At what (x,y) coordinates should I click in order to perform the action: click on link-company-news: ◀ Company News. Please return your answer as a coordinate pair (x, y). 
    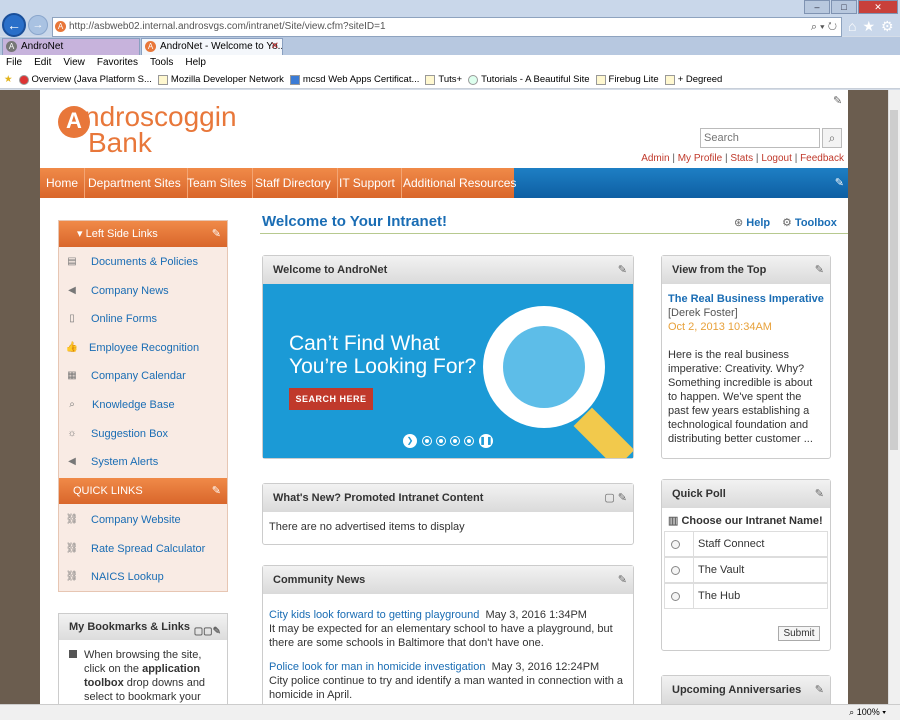
    Looking at the image, I should click on (143, 291).